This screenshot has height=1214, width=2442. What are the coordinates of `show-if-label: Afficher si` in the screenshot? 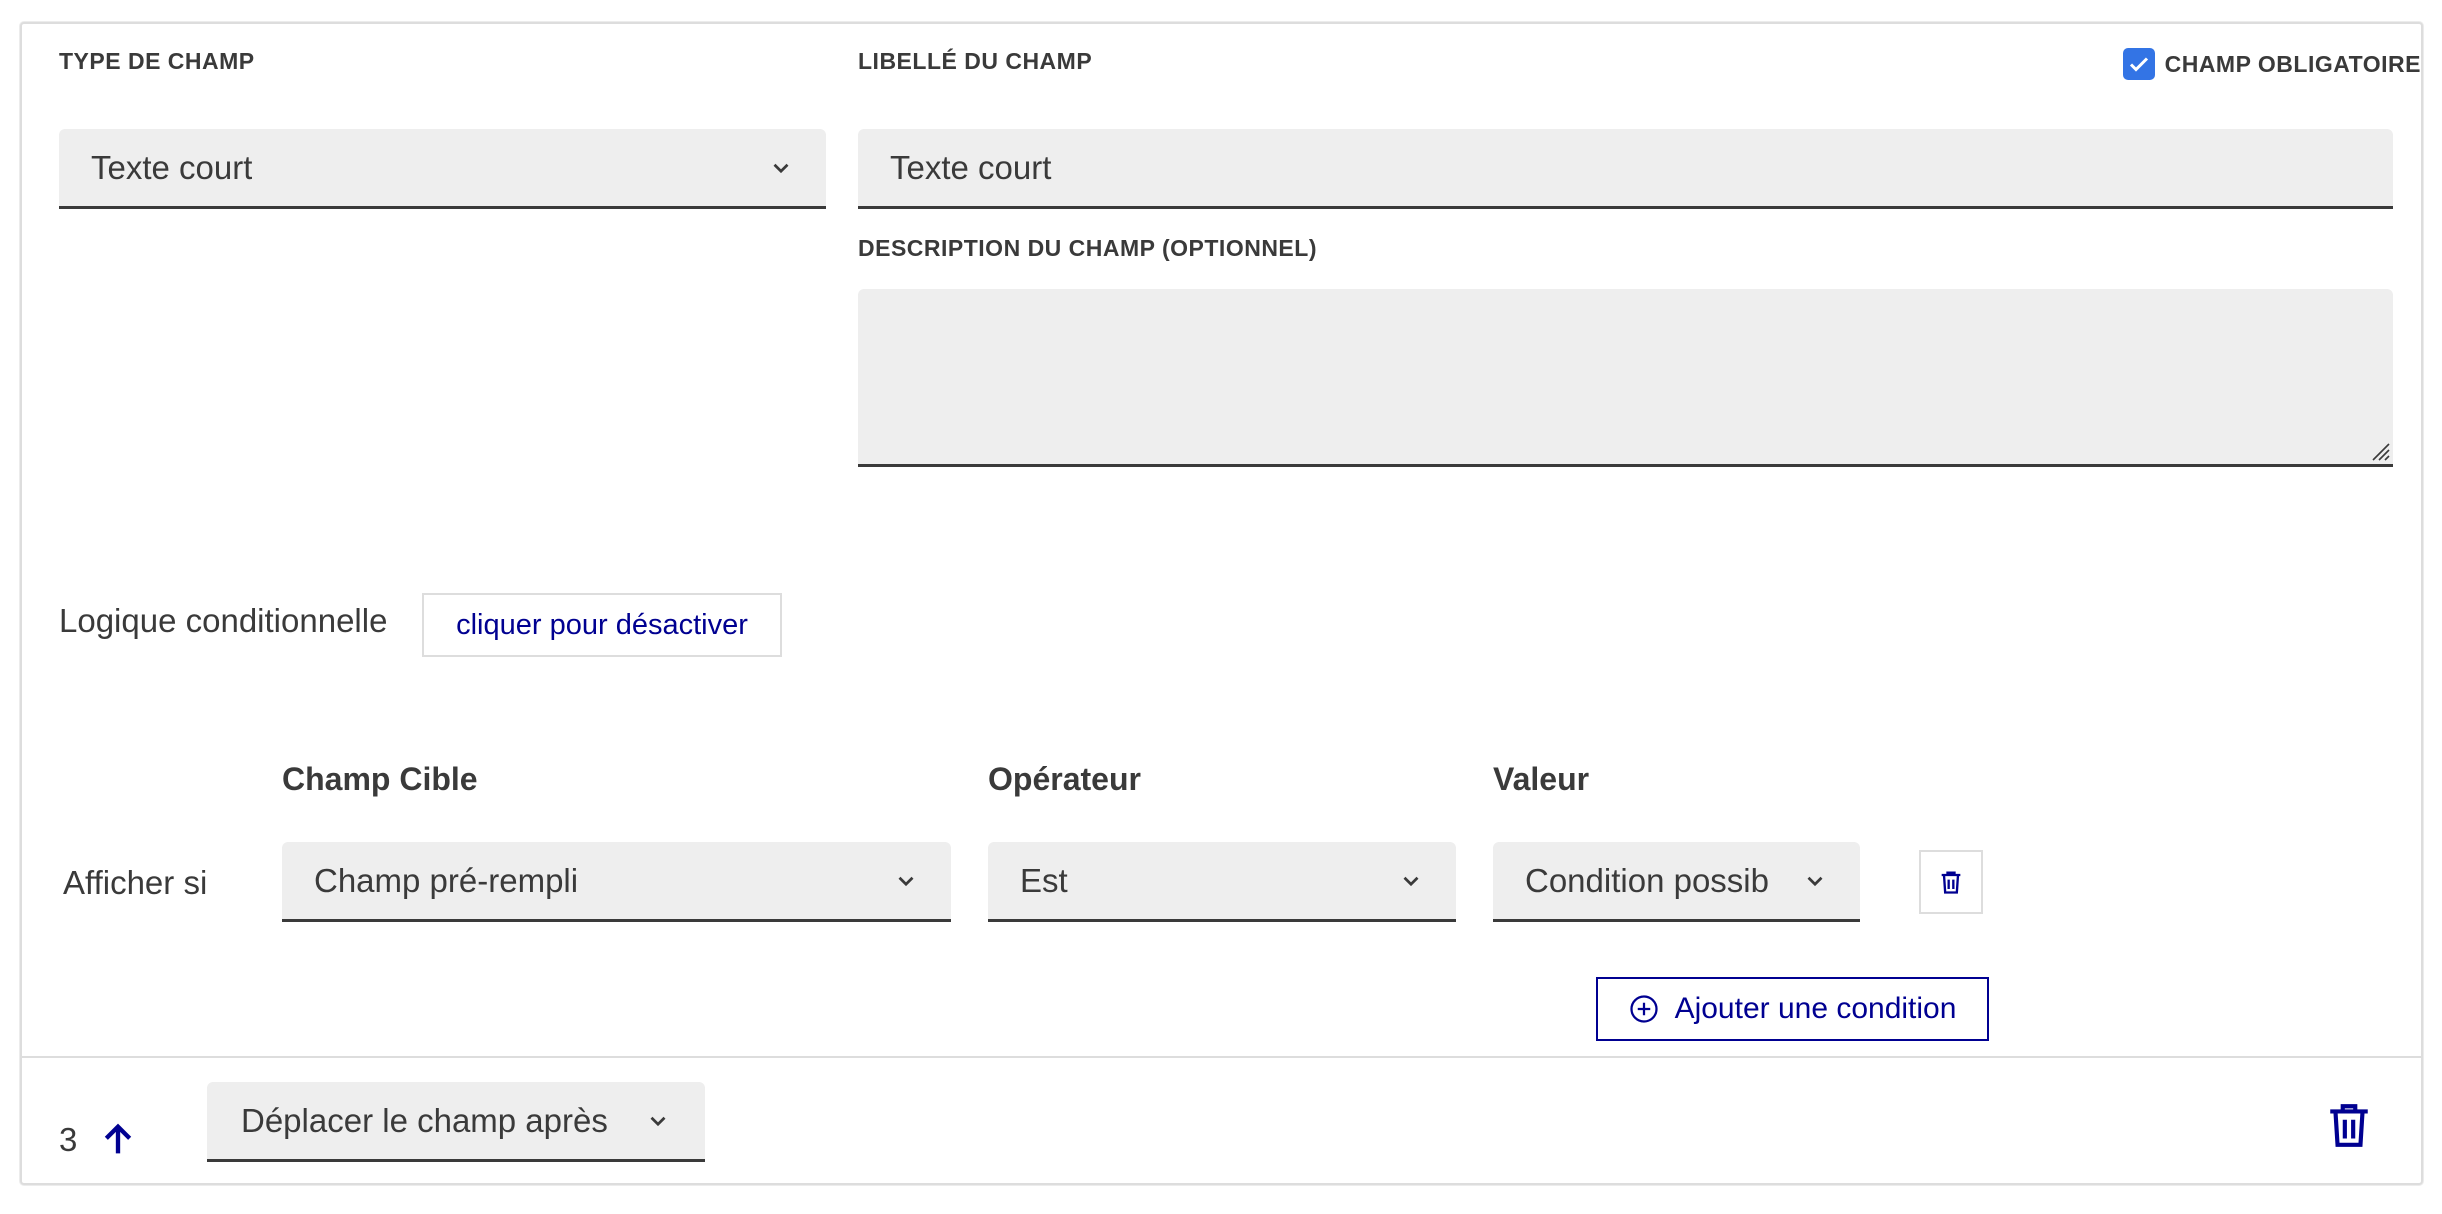 It's located at (135, 882).